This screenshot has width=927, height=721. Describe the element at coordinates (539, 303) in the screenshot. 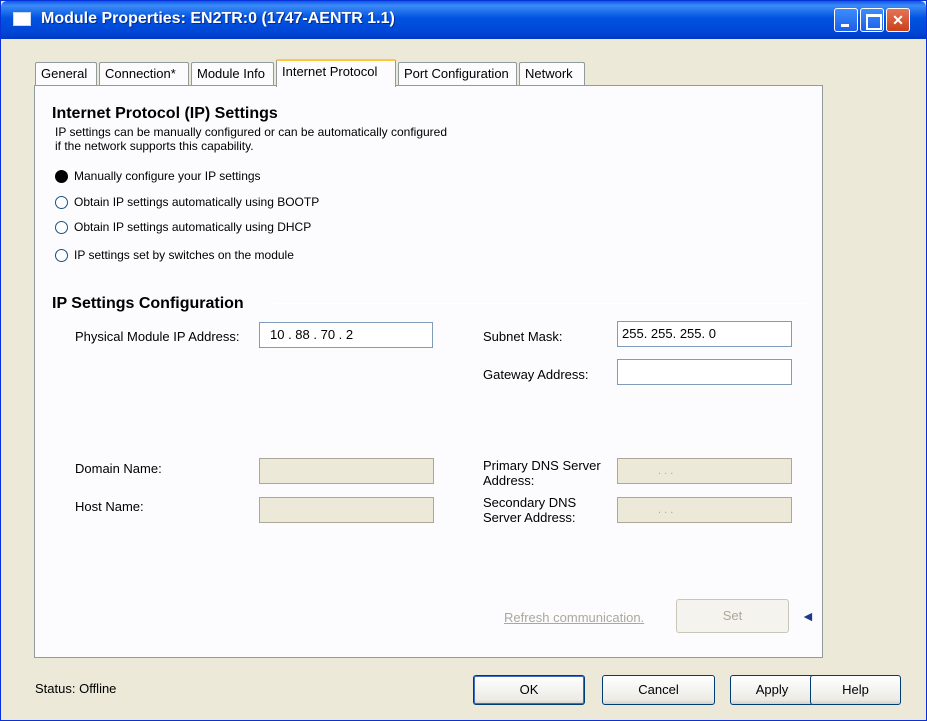

I see `group-divider` at that location.